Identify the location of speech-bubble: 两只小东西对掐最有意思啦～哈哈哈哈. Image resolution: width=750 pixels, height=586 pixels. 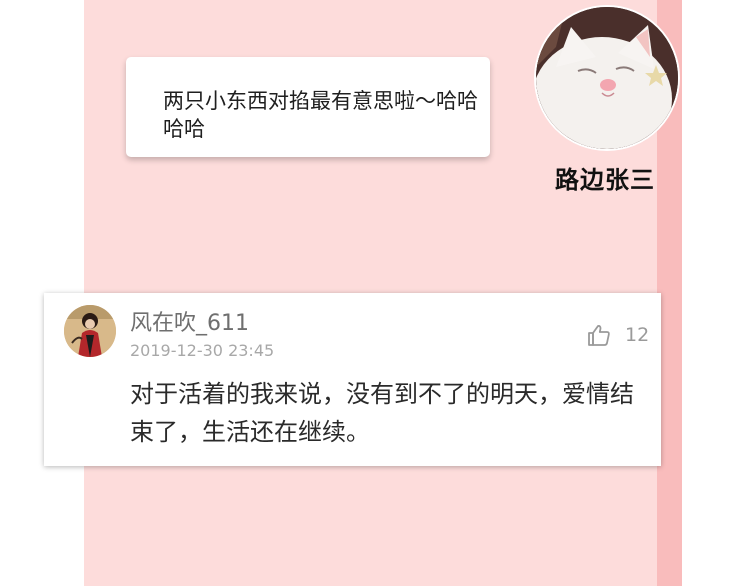
(308, 107).